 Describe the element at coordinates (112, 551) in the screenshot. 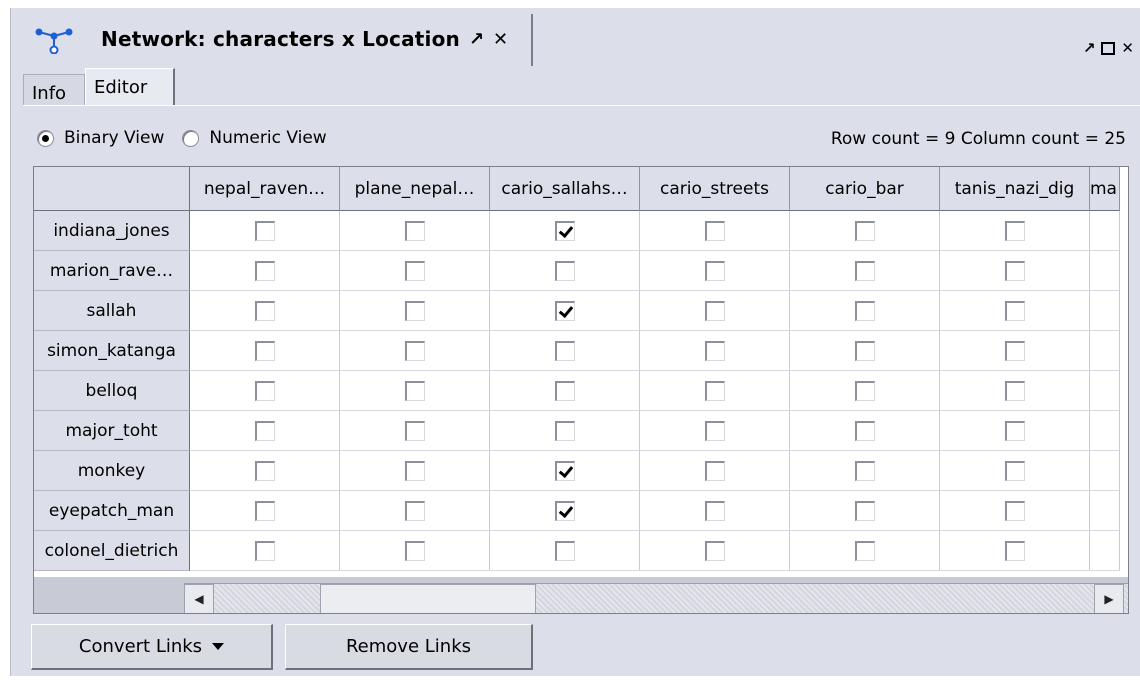

I see `row-header: colonel_dietrich` at that location.